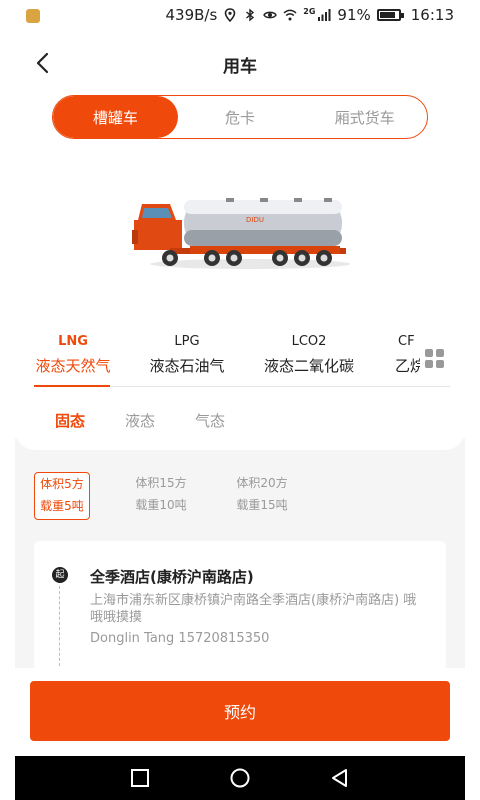 The width and height of the screenshot is (480, 800). What do you see at coordinates (309, 341) in the screenshot?
I see `gas-tab-code: LCO2` at bounding box center [309, 341].